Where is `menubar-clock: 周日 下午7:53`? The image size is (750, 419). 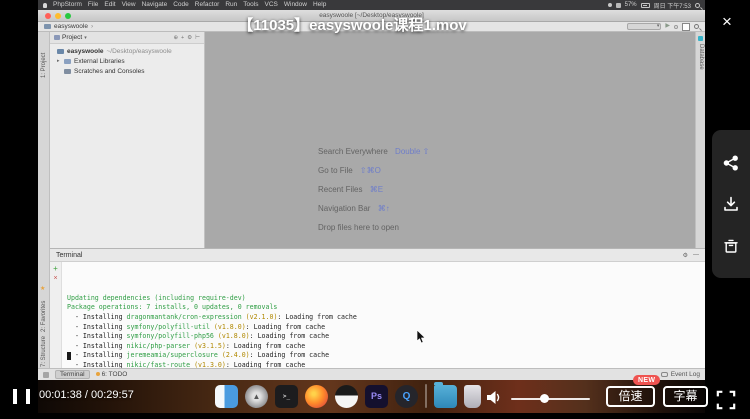
menubar-clock: 周日 下午7:53 is located at coordinates (672, 5).